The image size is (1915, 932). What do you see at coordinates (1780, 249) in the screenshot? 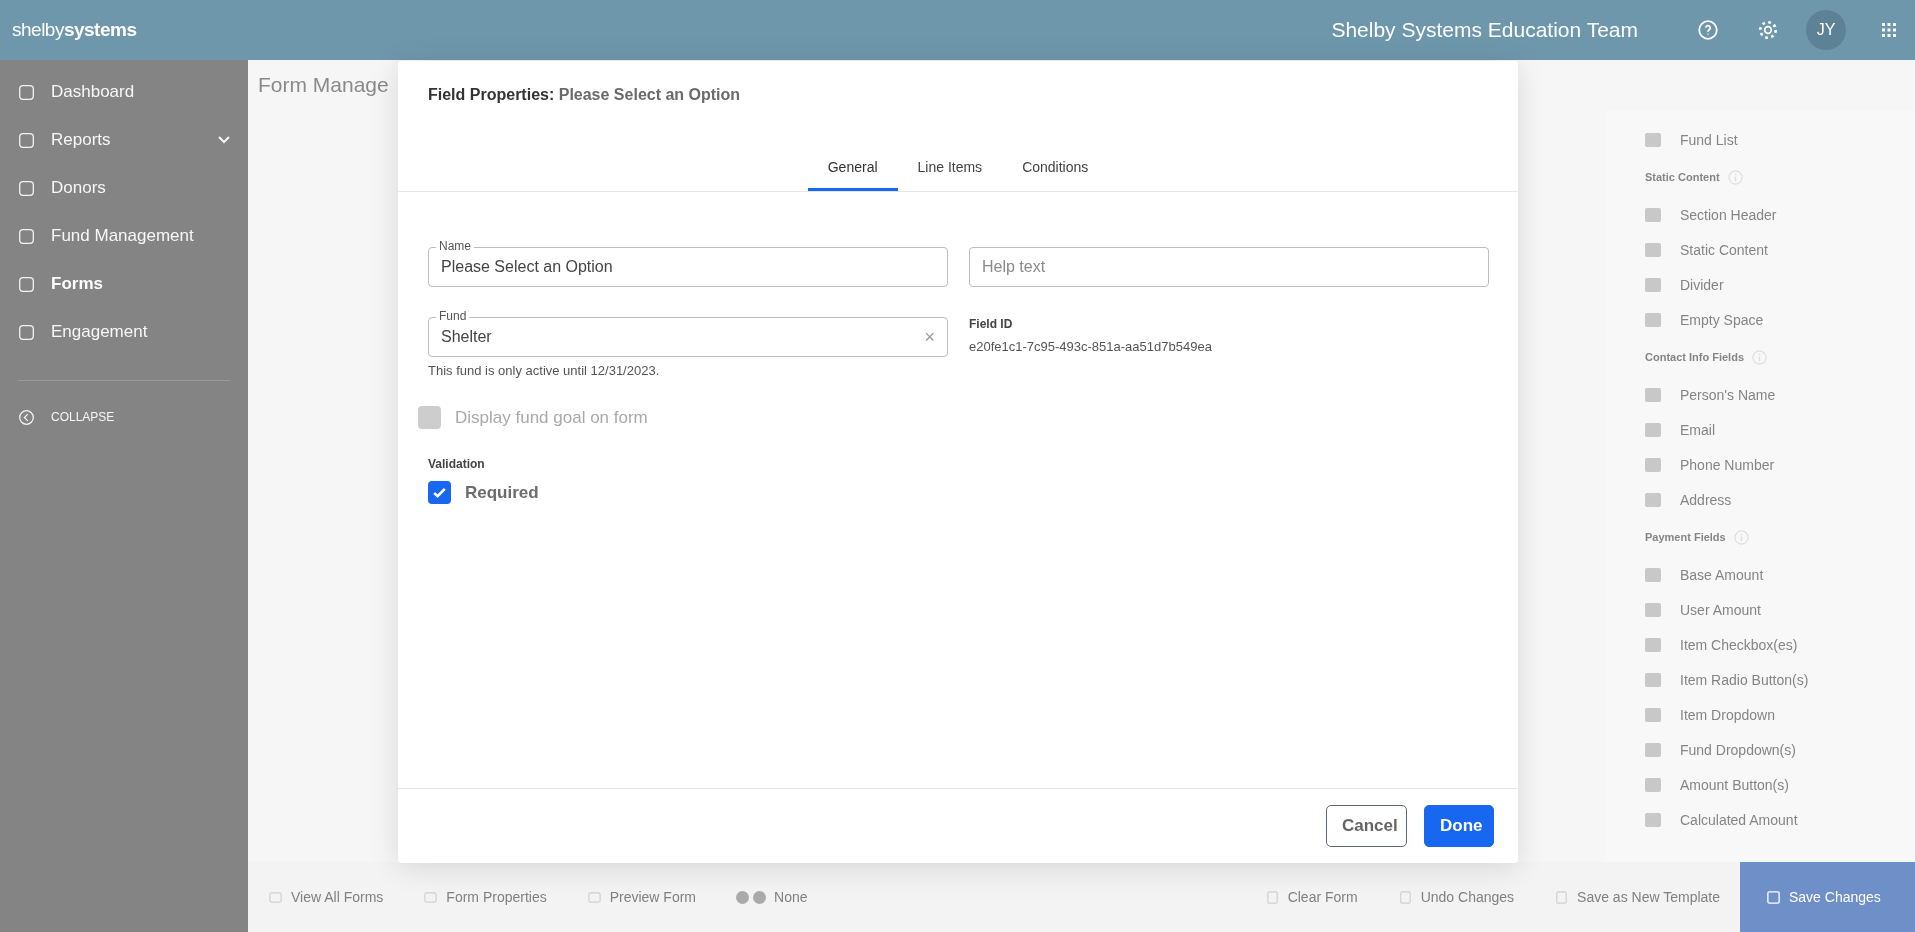
I see `palette-item: Static Content` at bounding box center [1780, 249].